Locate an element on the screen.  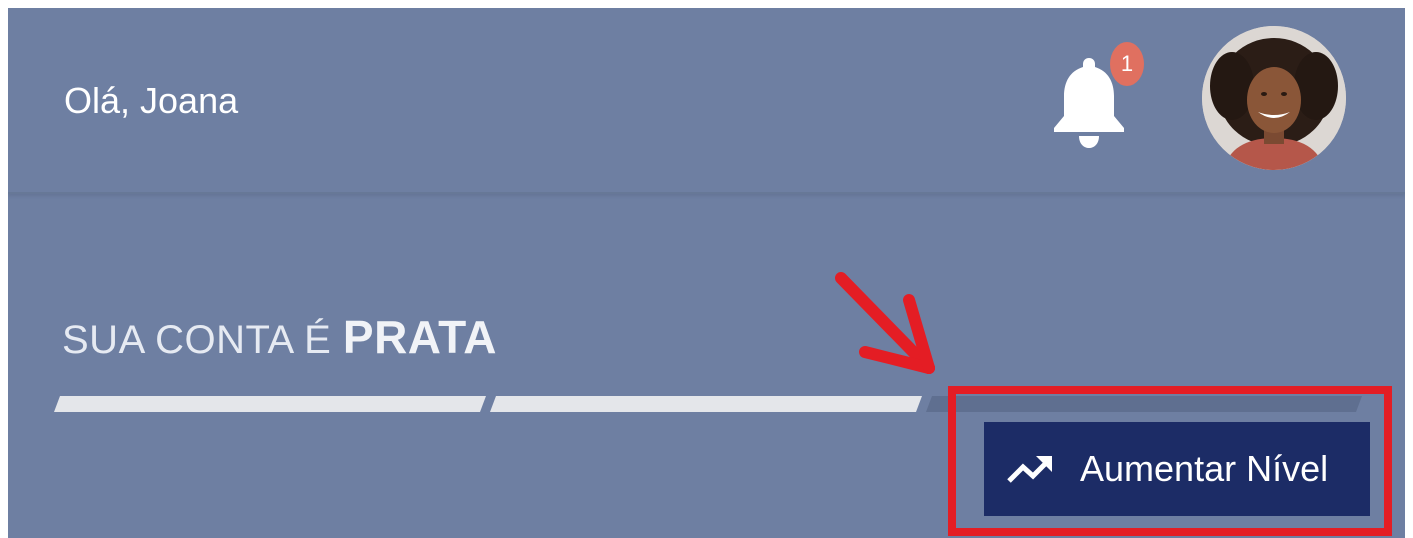
avatar-icon is located at coordinates (1274, 98).